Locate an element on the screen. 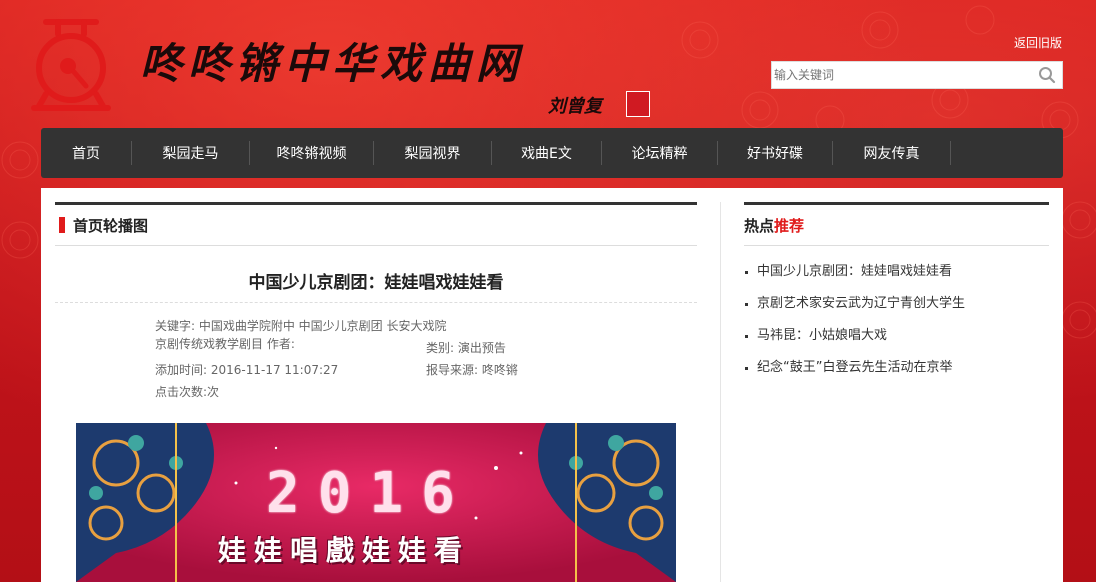  poster-subtitle: 娃娃唱戲娃娃看 is located at coordinates (344, 550).